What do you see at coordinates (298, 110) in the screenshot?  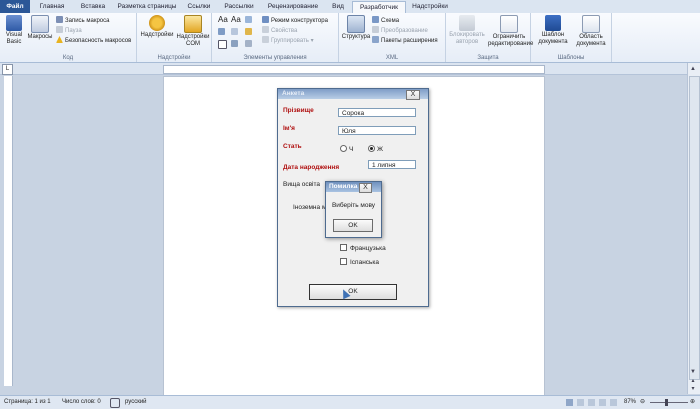 I see `surname-label: Прізвище` at bounding box center [298, 110].